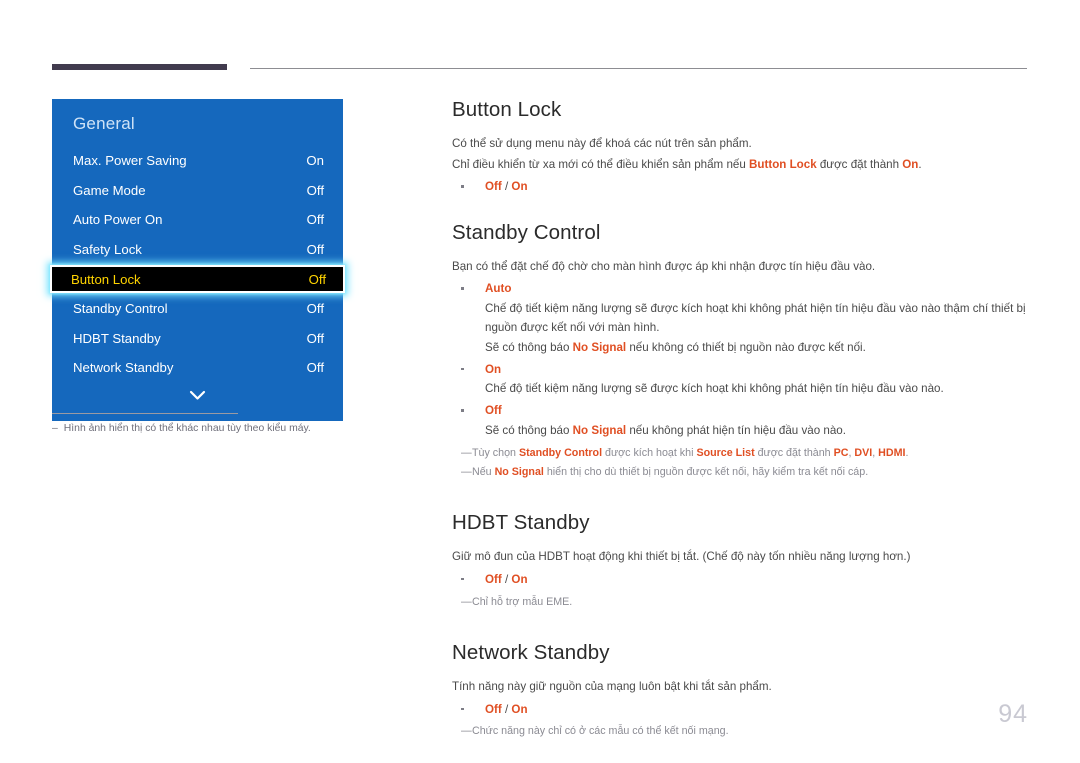 The height and width of the screenshot is (763, 1080). What do you see at coordinates (197, 191) in the screenshot?
I see `osd-item-game-mode: Game Mode Off` at bounding box center [197, 191].